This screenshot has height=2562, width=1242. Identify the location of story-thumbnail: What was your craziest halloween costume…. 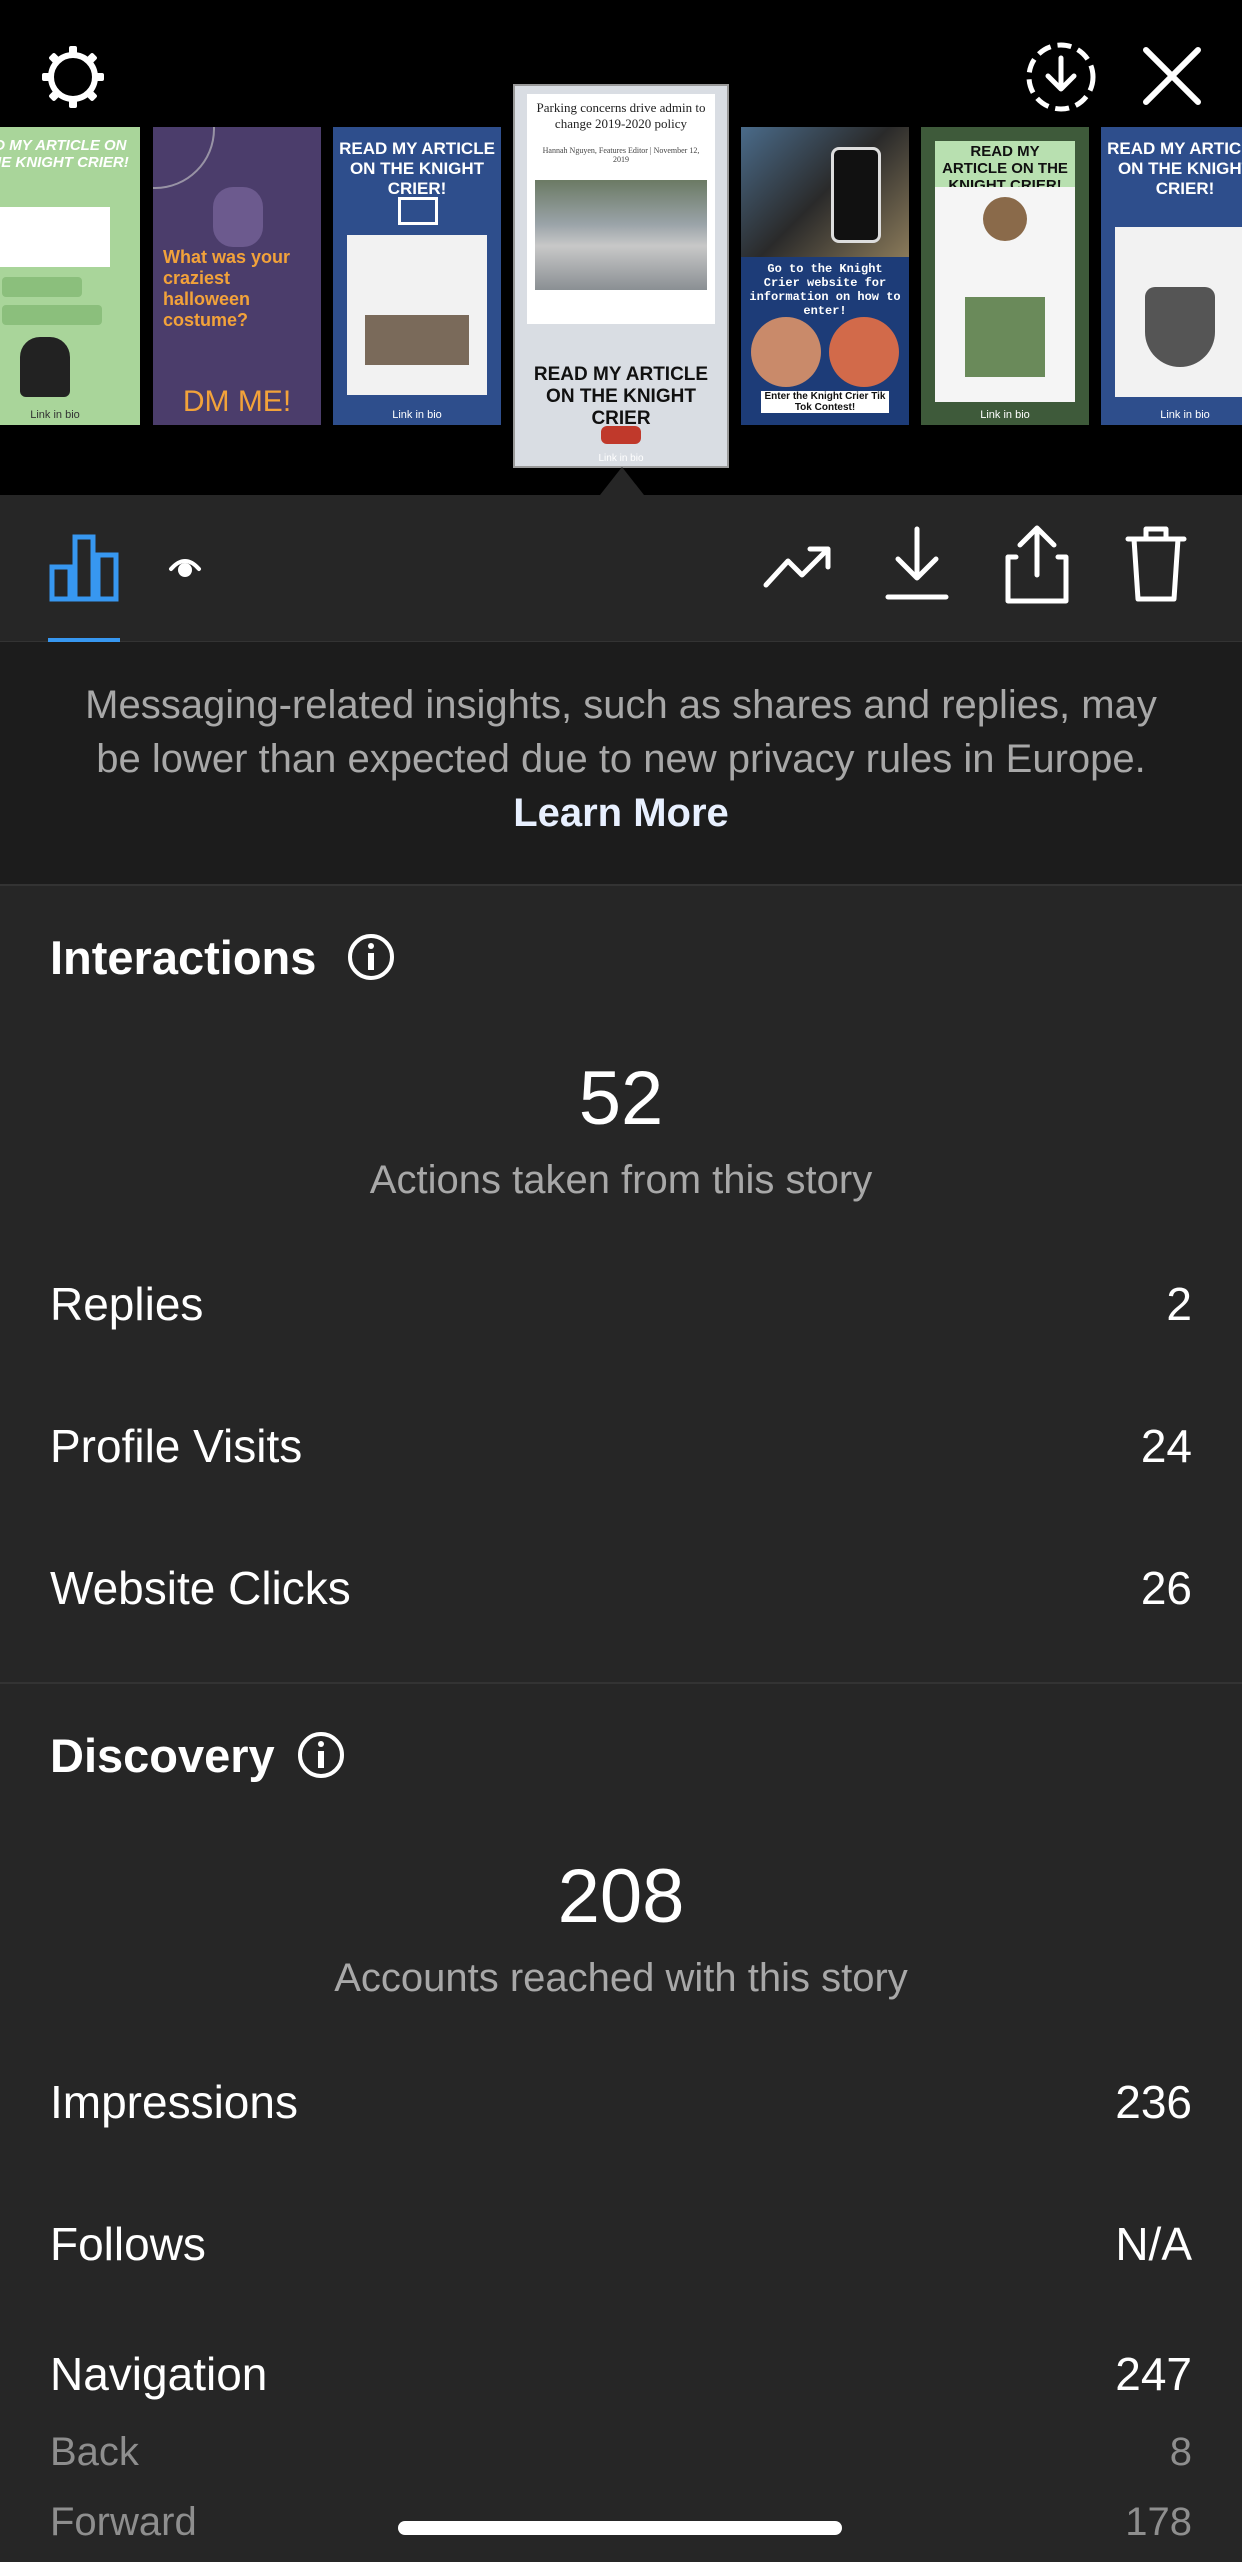
(237, 276).